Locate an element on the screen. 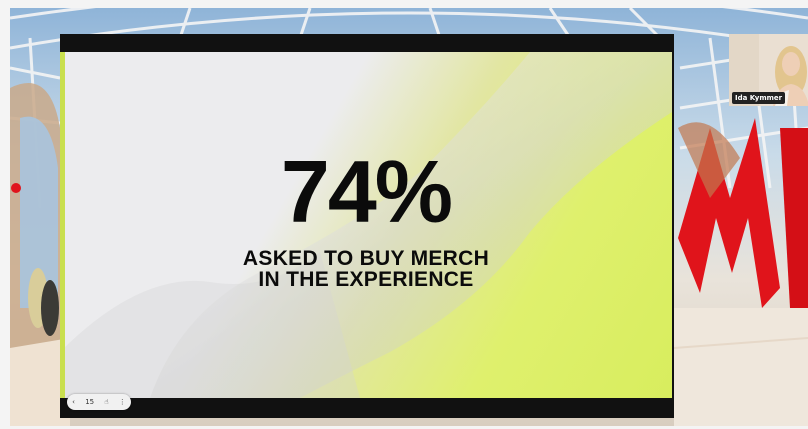  hand-pointer-icon: ☝ is located at coordinates (106, 402).